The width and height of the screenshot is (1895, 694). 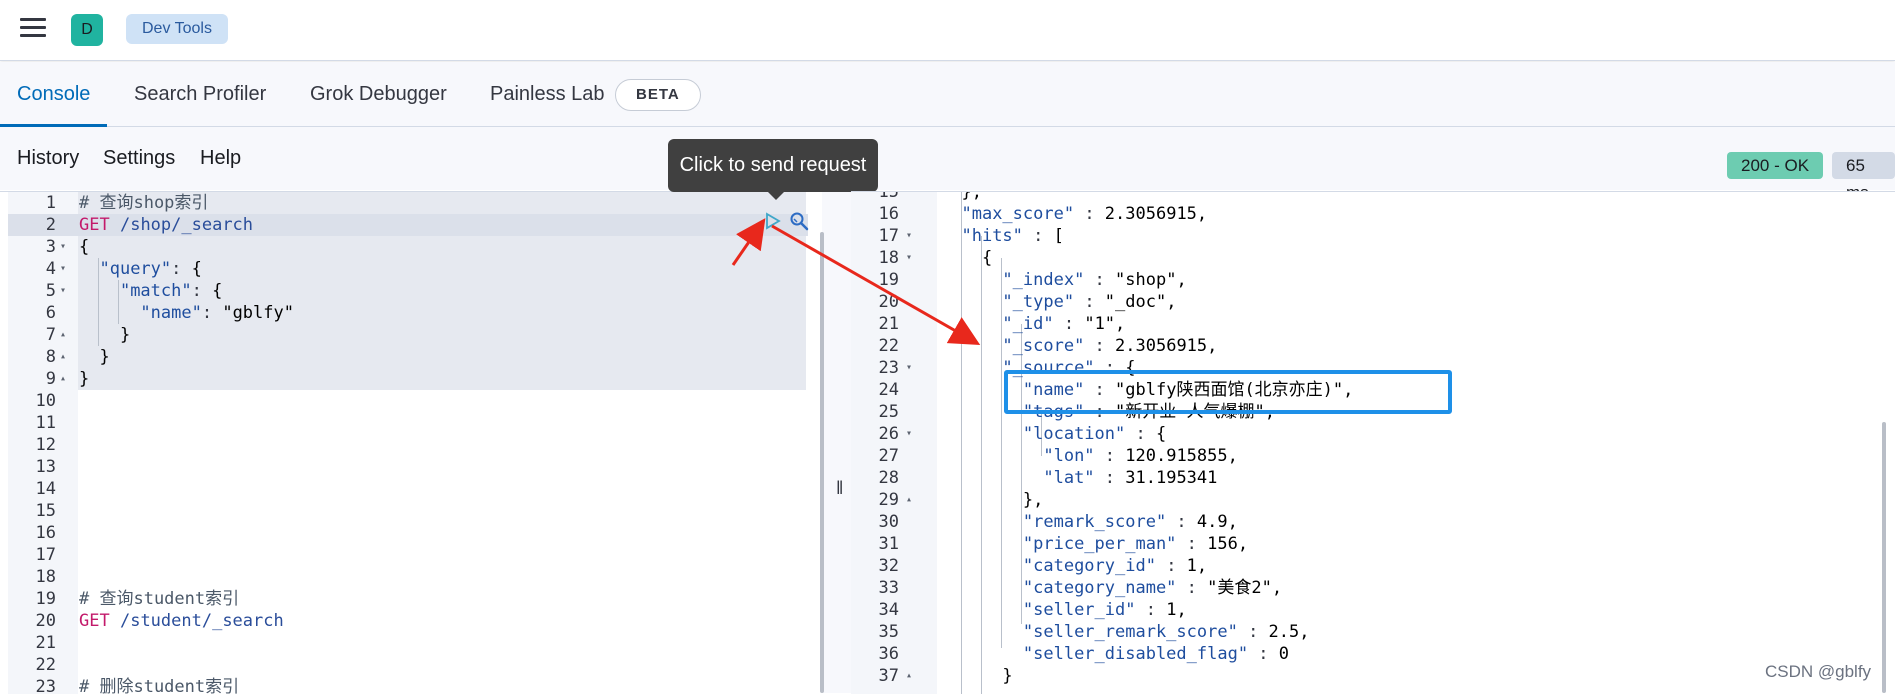 I want to click on code-line: # 查询student索引, so click(x=159, y=599).